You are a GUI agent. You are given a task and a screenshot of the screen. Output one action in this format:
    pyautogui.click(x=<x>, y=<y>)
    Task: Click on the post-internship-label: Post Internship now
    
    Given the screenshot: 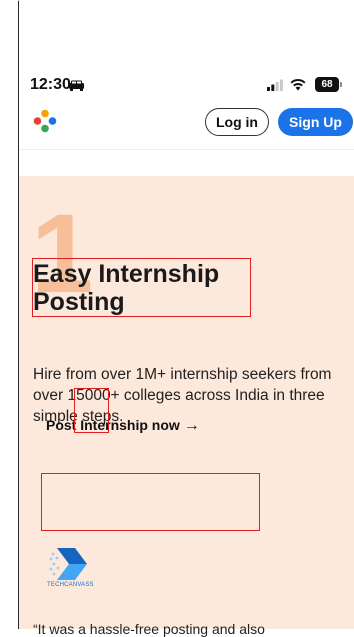 What is the action you would take?
    pyautogui.click(x=113, y=425)
    